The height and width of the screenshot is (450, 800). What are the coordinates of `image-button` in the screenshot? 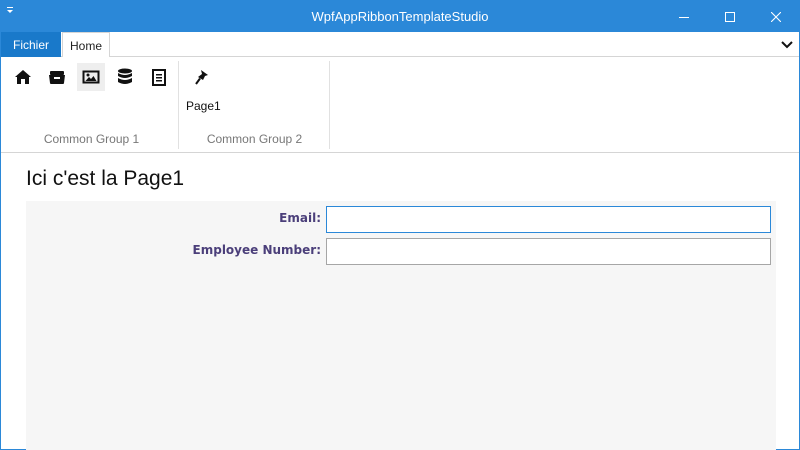 It's located at (91, 77).